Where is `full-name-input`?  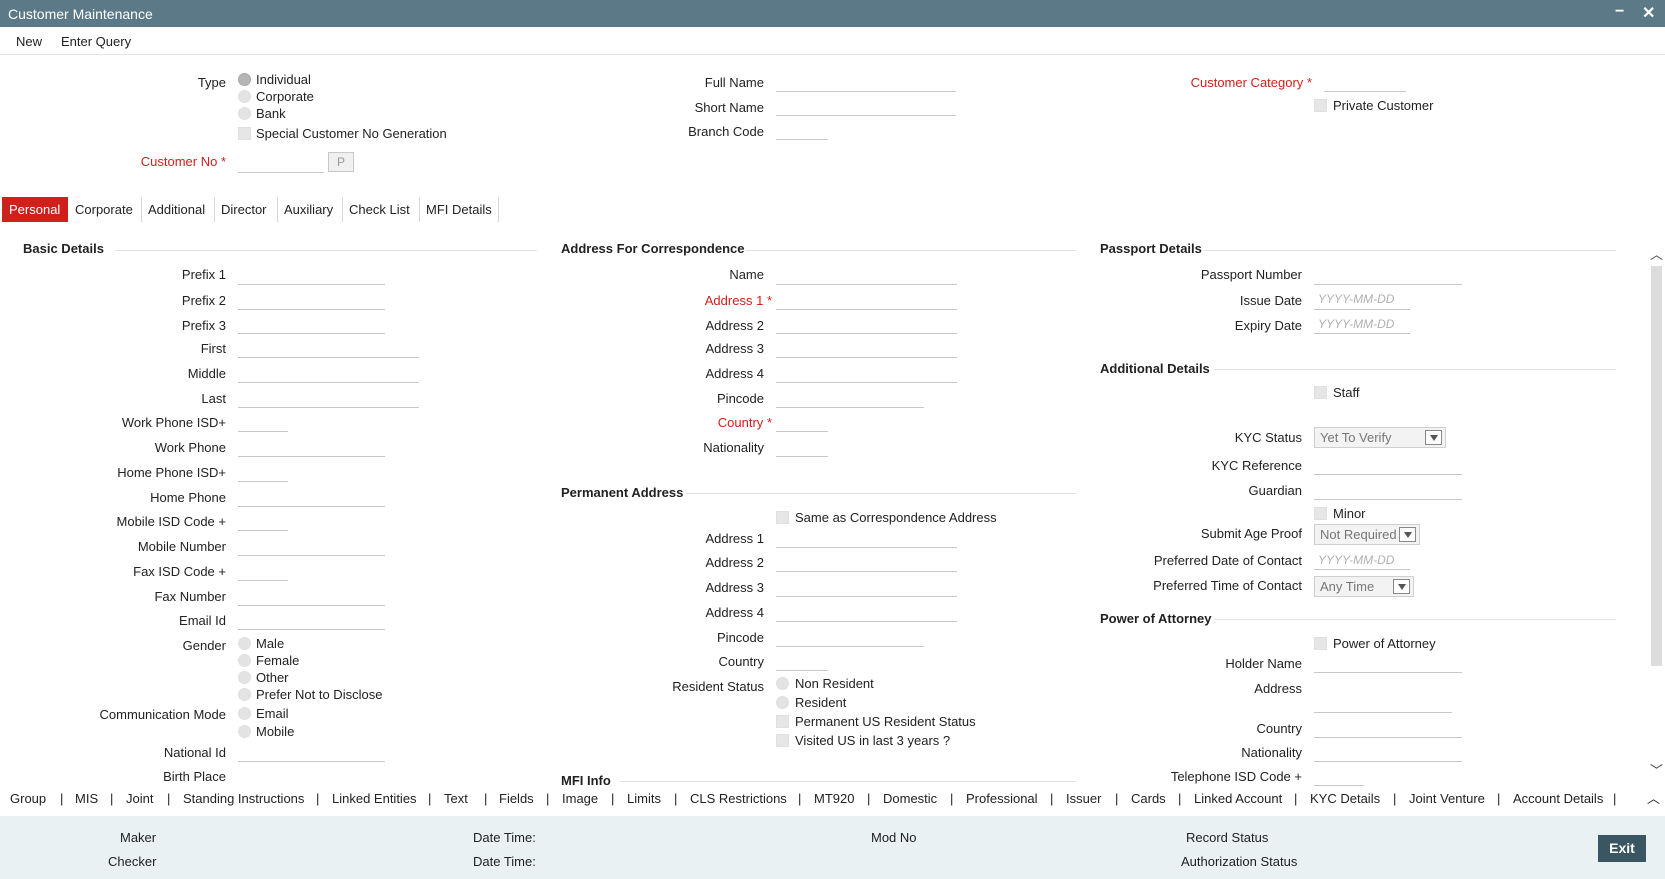 full-name-input is located at coordinates (866, 82).